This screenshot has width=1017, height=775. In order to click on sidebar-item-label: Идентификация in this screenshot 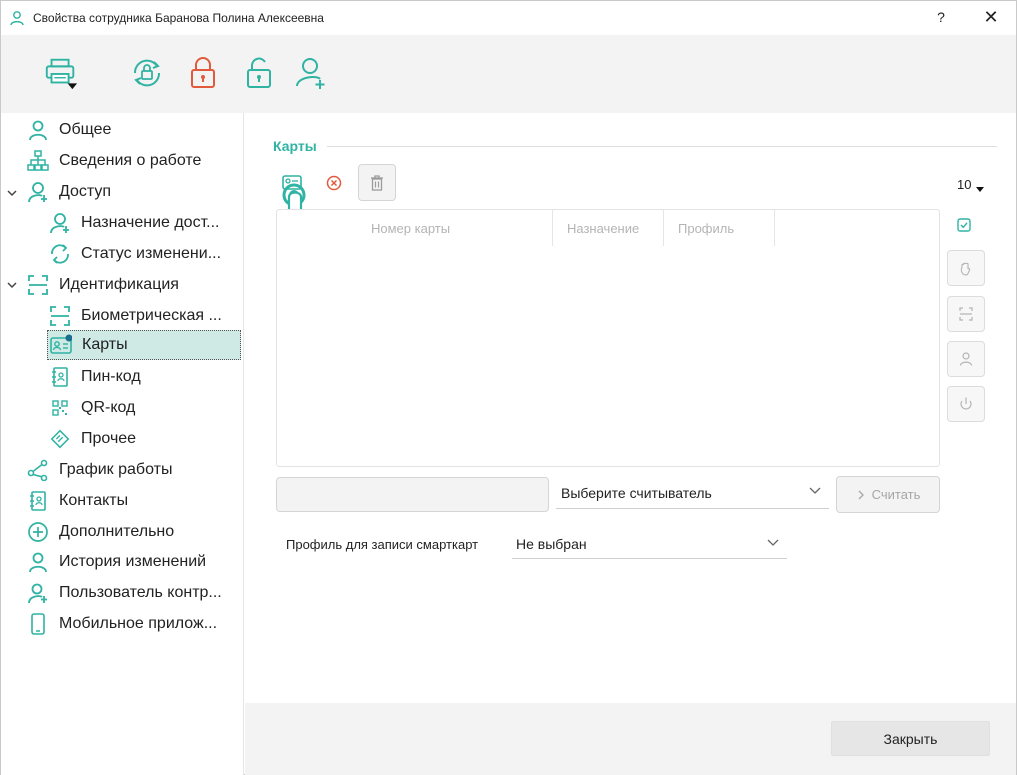, I will do `click(119, 284)`.